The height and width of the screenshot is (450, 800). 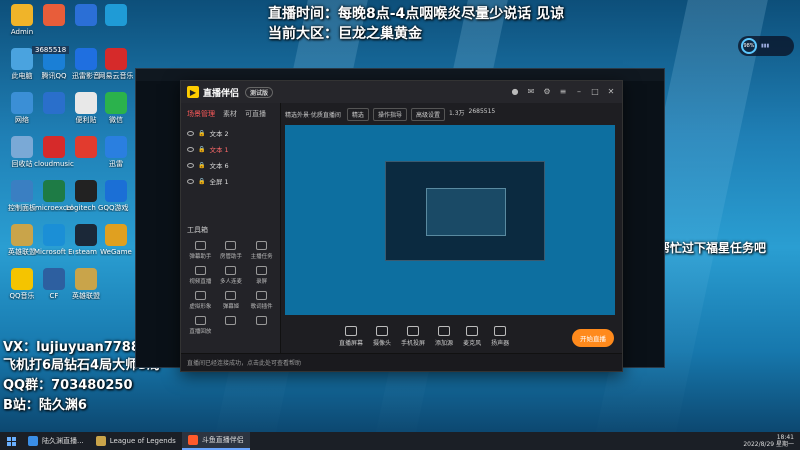 I want to click on scene-tab: 素材, so click(x=230, y=114).